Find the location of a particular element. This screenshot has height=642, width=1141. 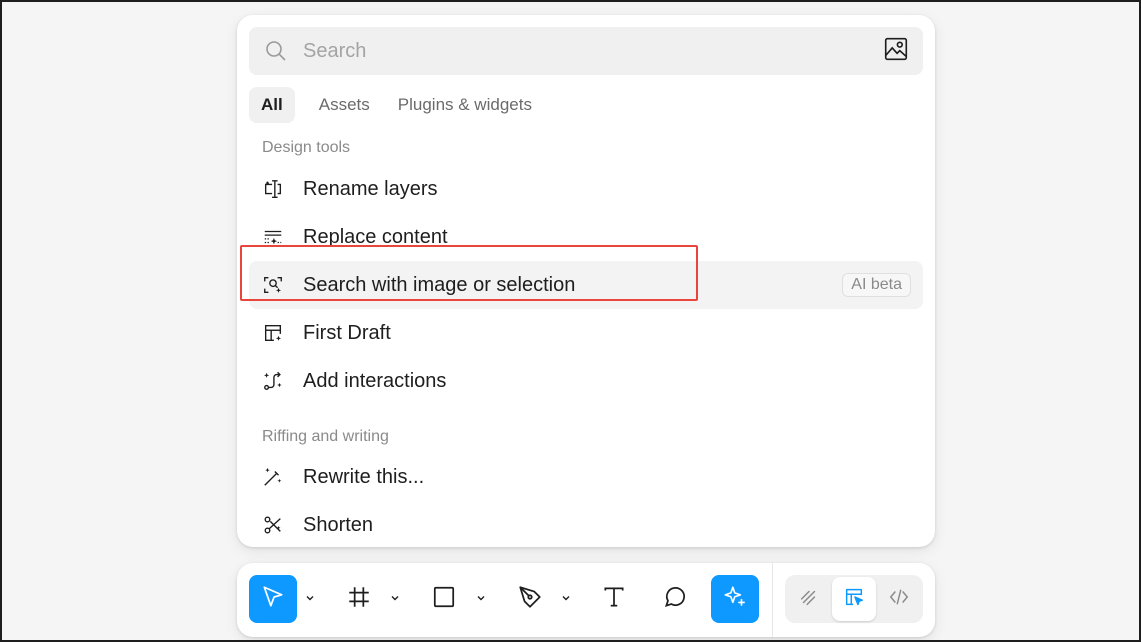

first-draft-icon is located at coordinates (273, 333).